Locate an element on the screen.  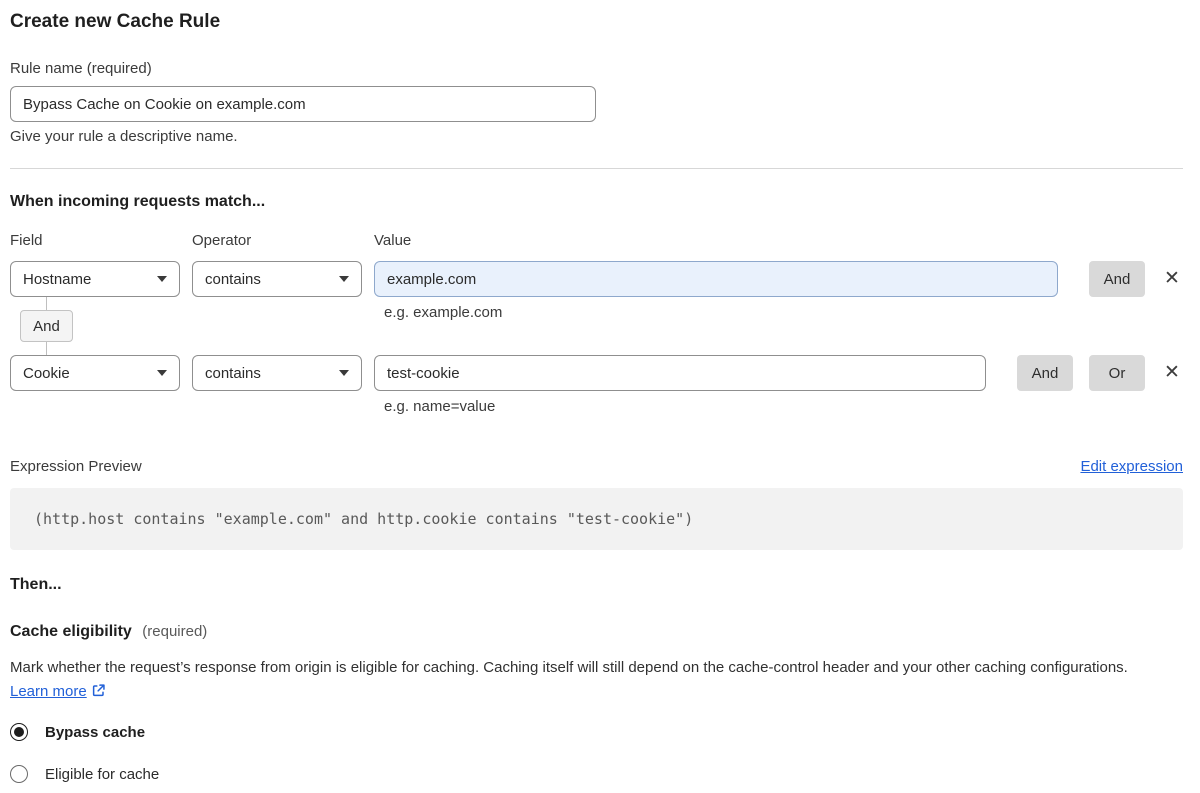
field-select: Hostname is located at coordinates (95, 279).